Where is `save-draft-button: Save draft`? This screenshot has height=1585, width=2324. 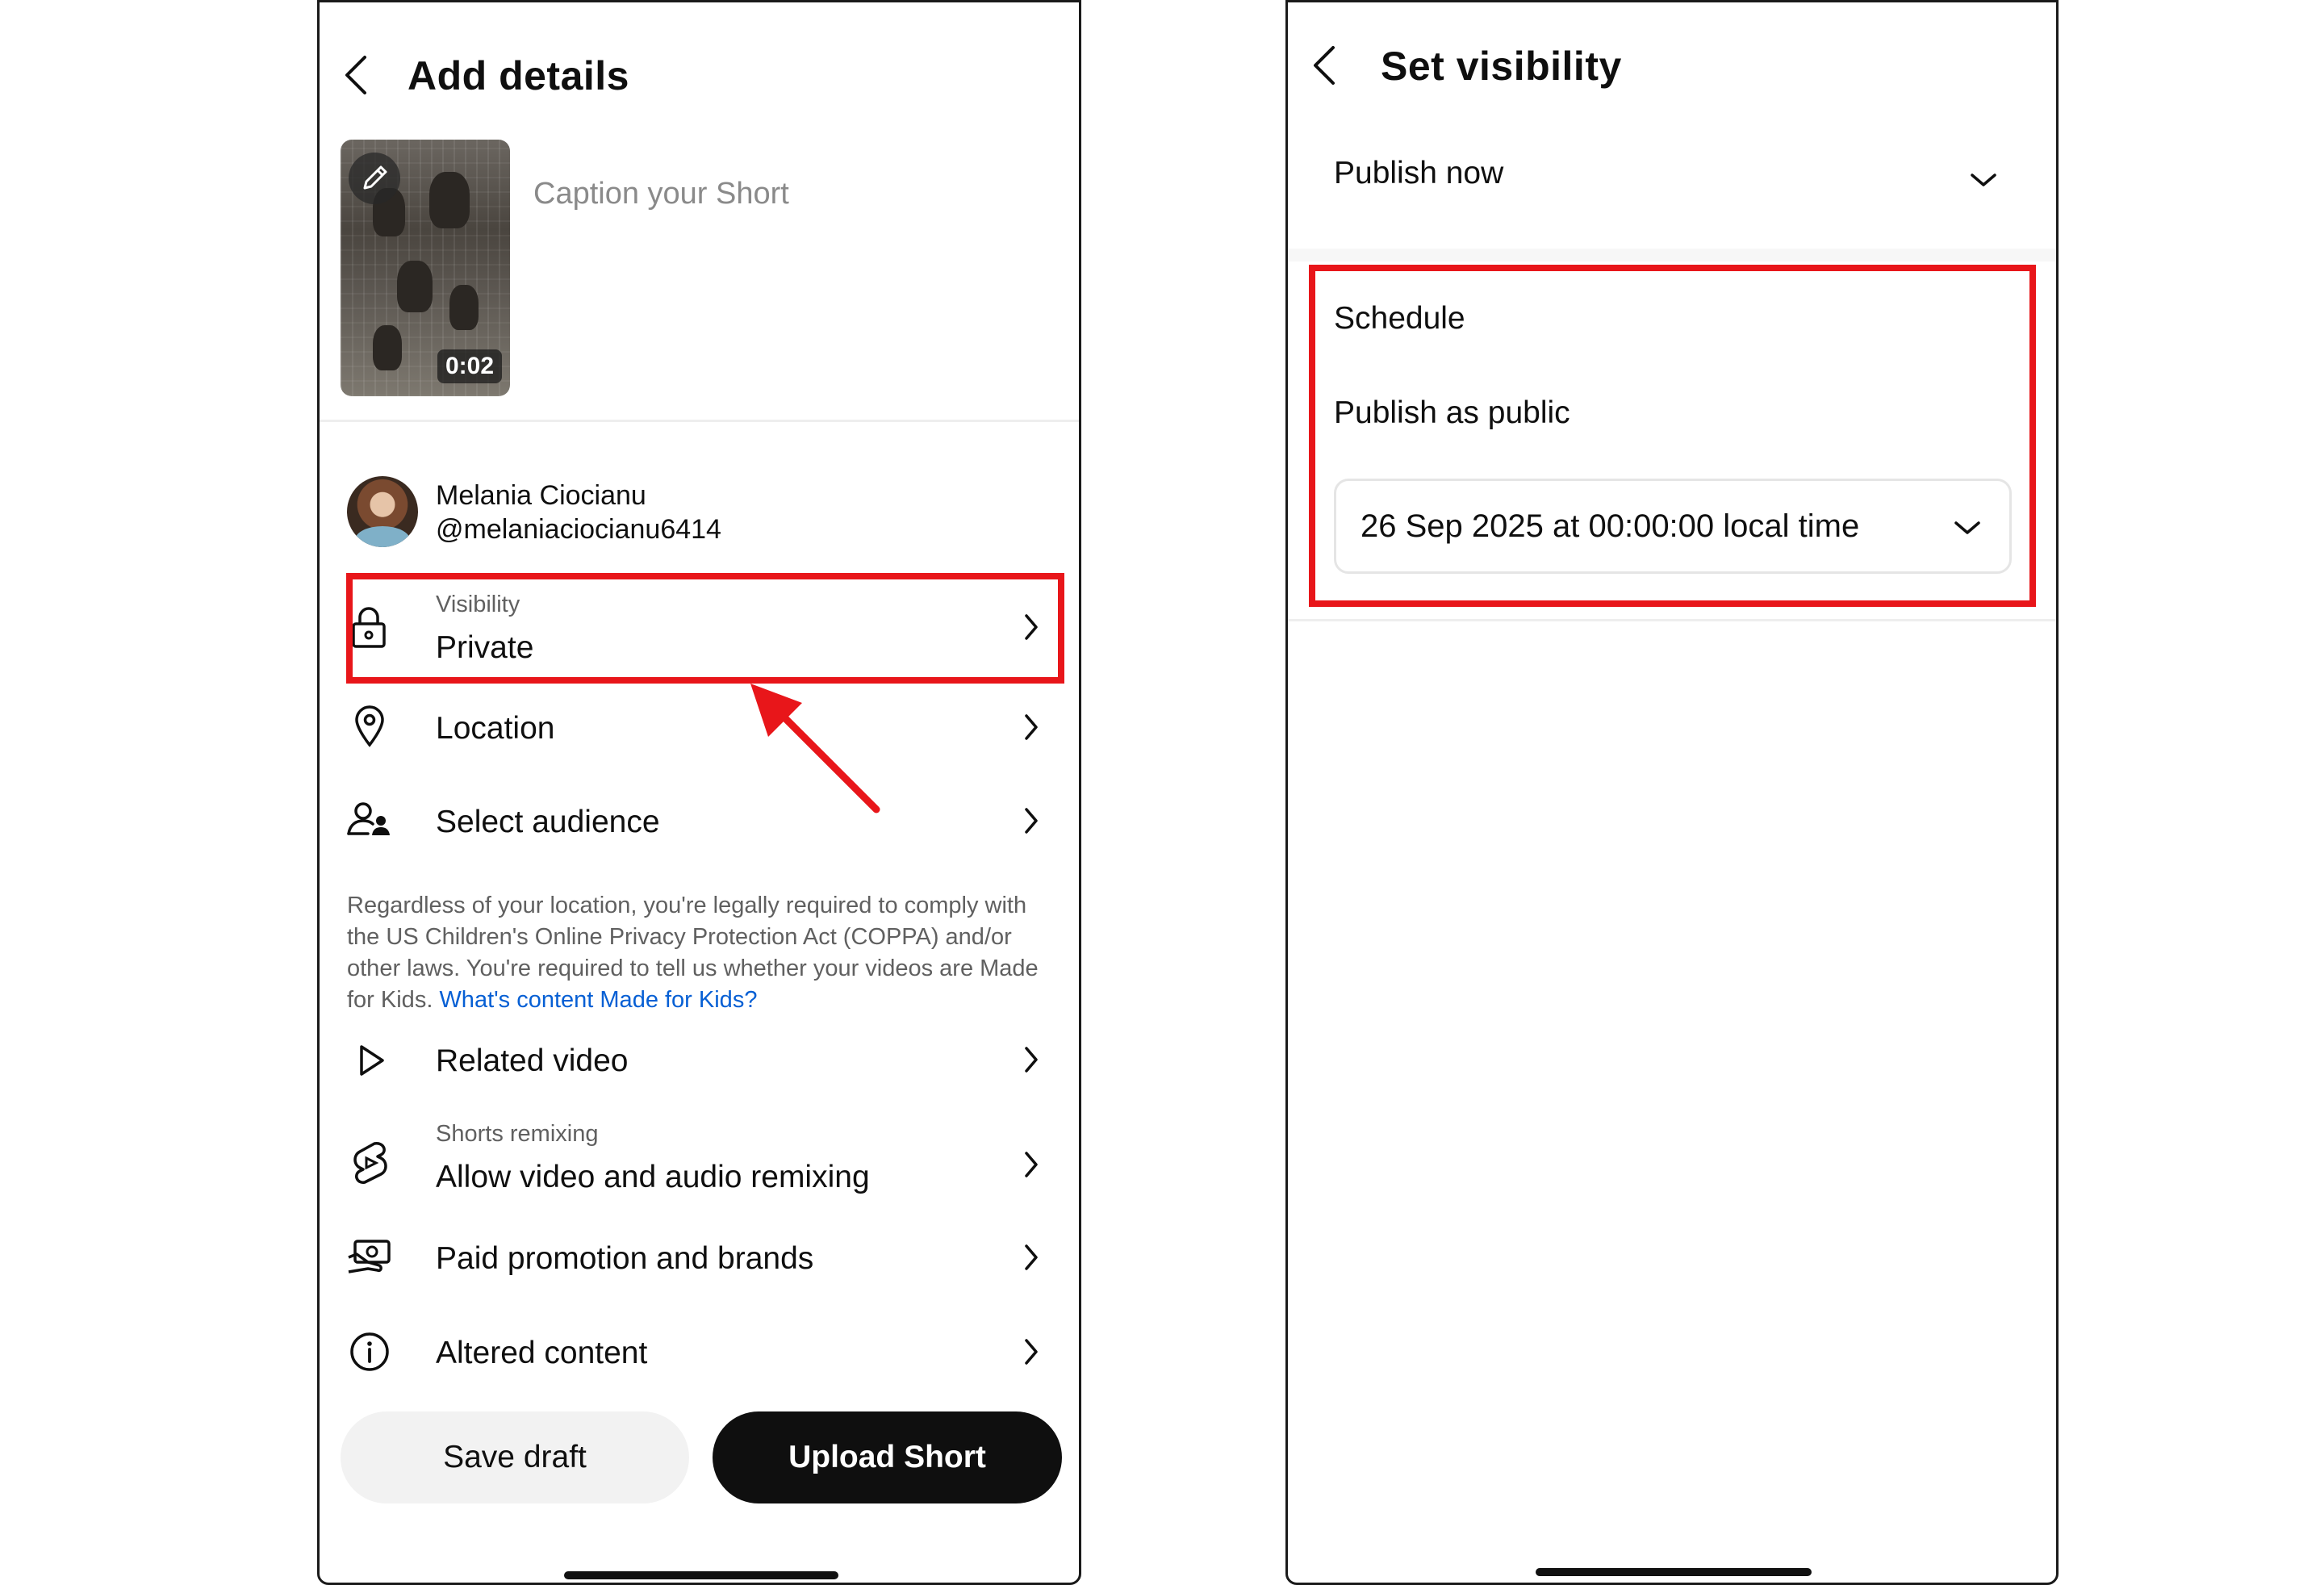
save-draft-button: Save draft is located at coordinates (515, 1457).